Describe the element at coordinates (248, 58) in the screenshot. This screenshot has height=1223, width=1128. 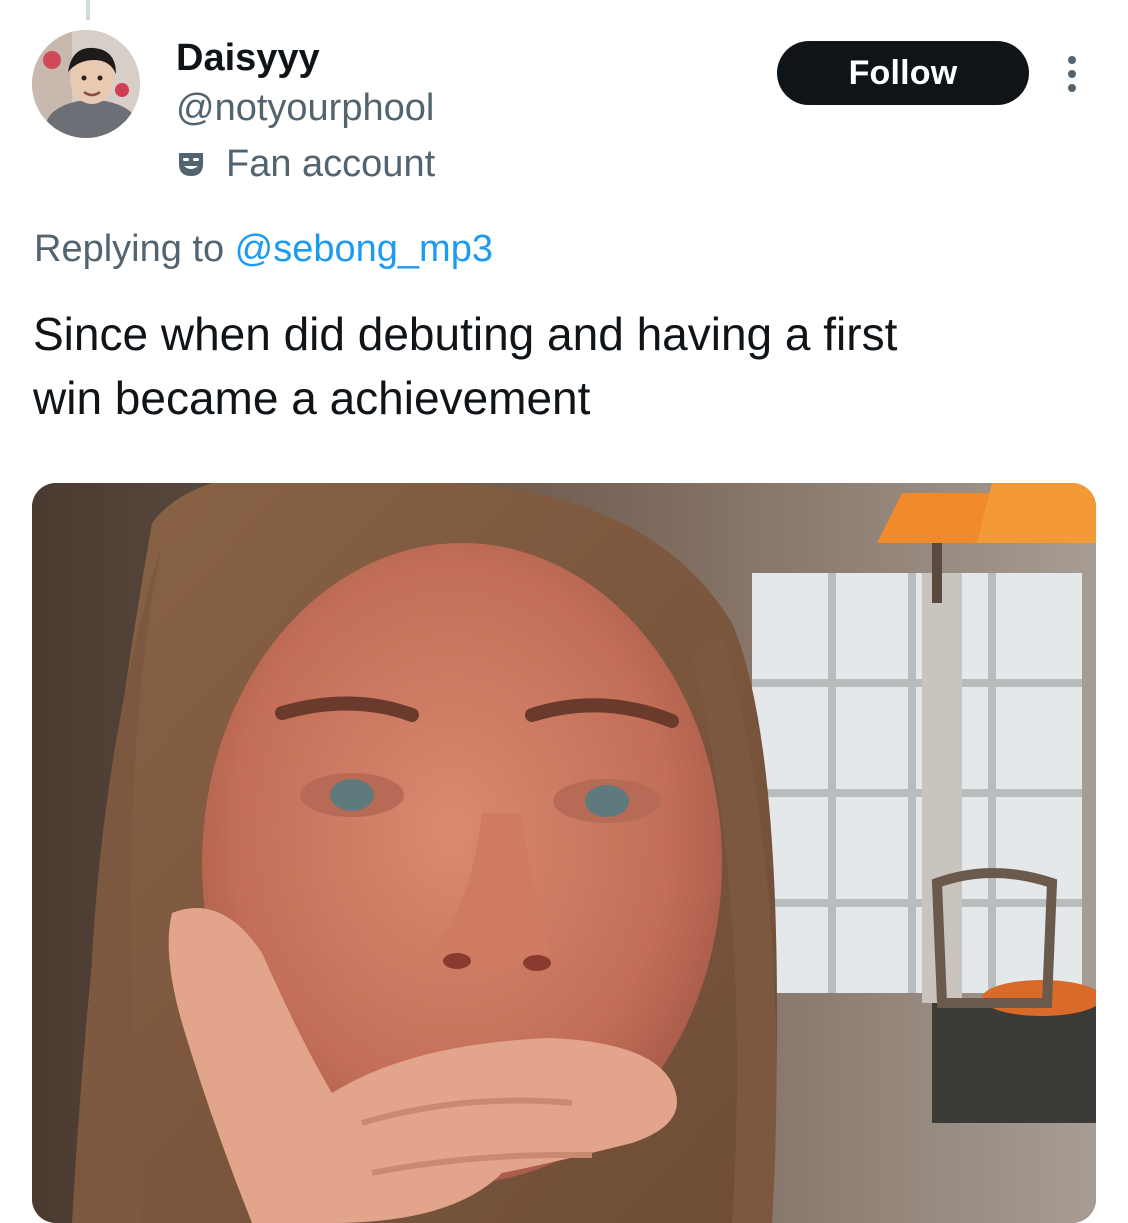
I see `author-display-name: Daisyyy` at that location.